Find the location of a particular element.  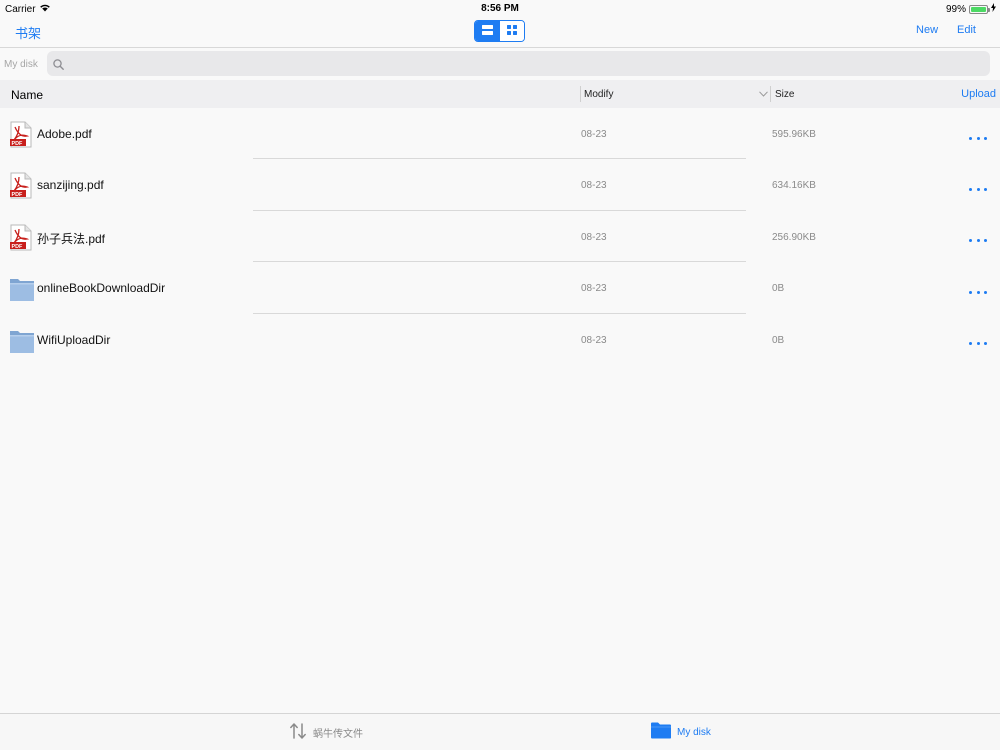

list-view-button is located at coordinates (487, 31).